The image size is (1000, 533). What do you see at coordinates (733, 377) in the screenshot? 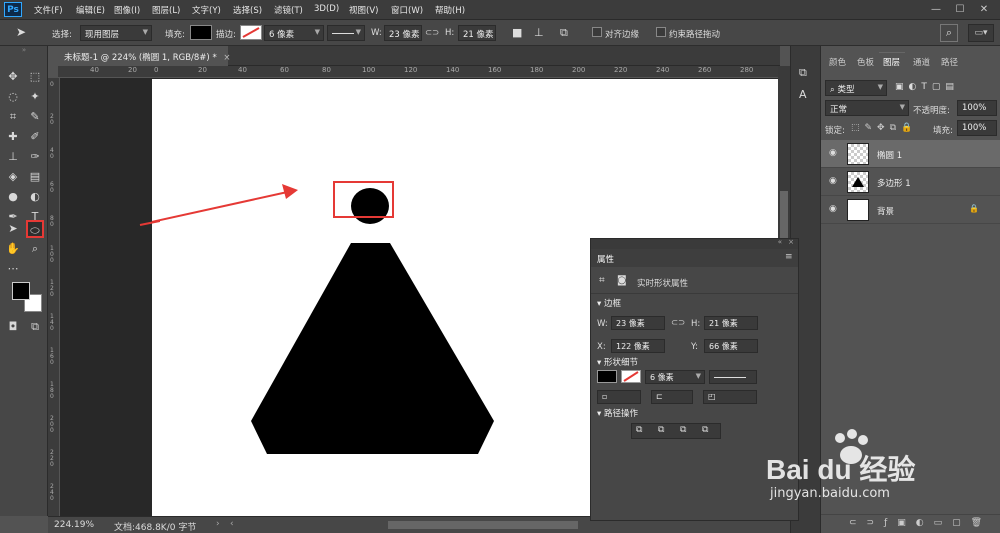
I see `stroke-type-dropdown` at bounding box center [733, 377].